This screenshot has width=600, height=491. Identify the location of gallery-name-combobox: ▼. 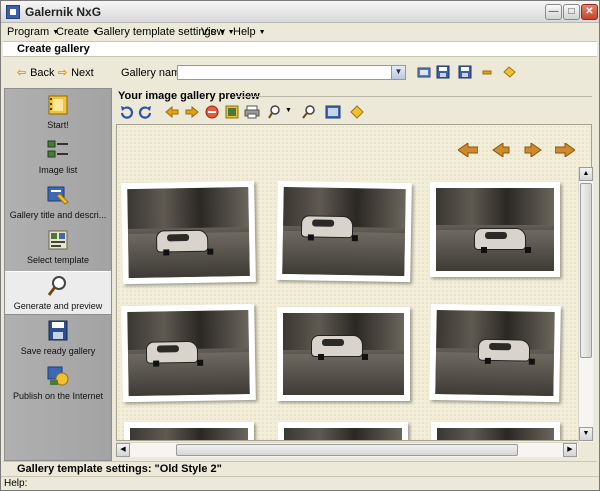
(291, 72).